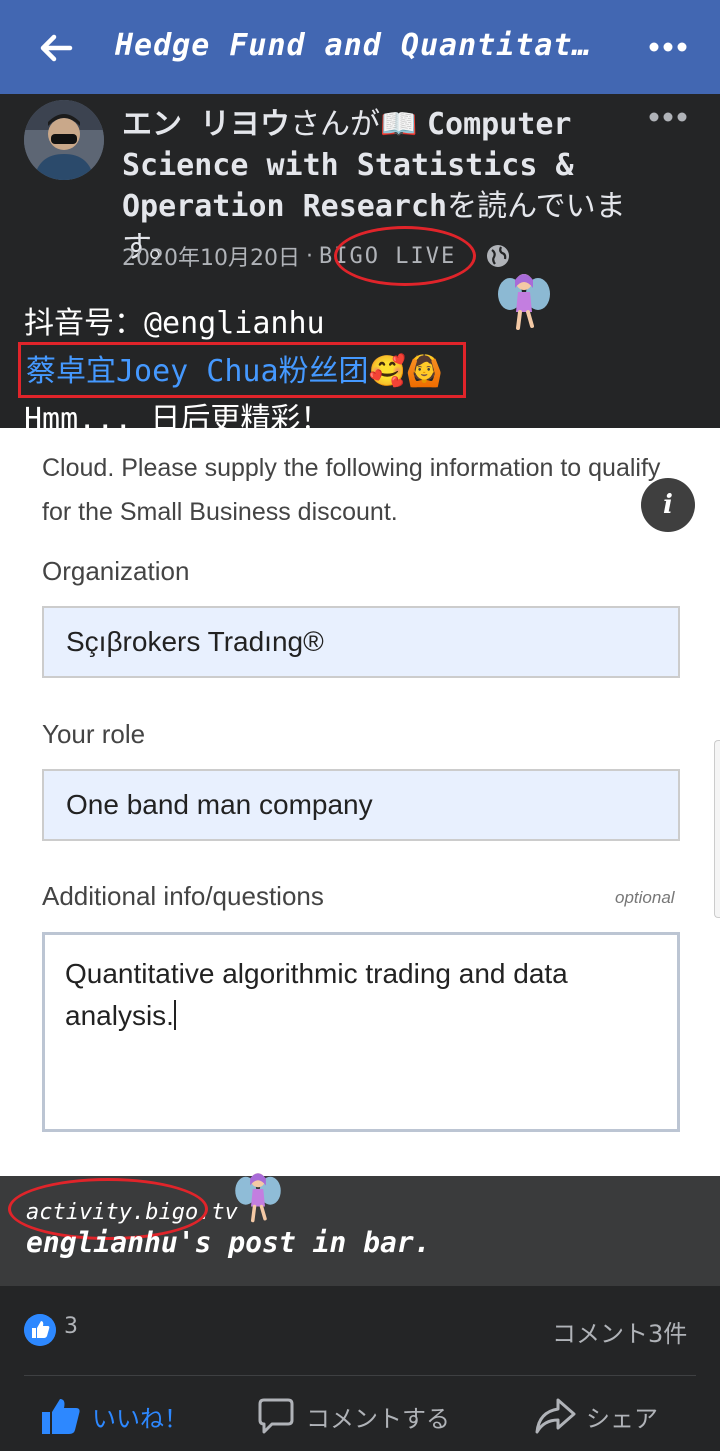 The image size is (720, 1451). Describe the element at coordinates (717, 829) in the screenshot. I see `scroll-handle` at that location.